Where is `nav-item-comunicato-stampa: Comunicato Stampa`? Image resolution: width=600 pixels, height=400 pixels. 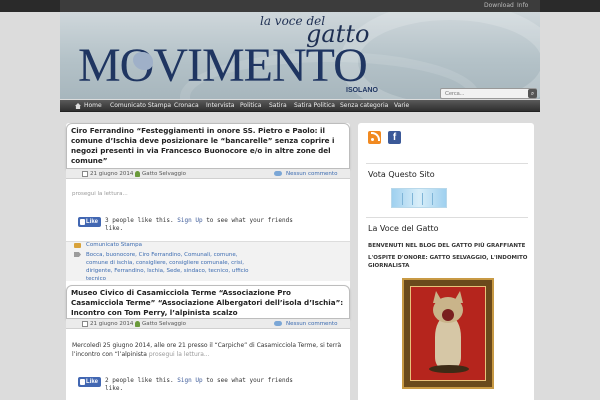 nav-item-comunicato-stampa: Comunicato Stampa is located at coordinates (140, 105).